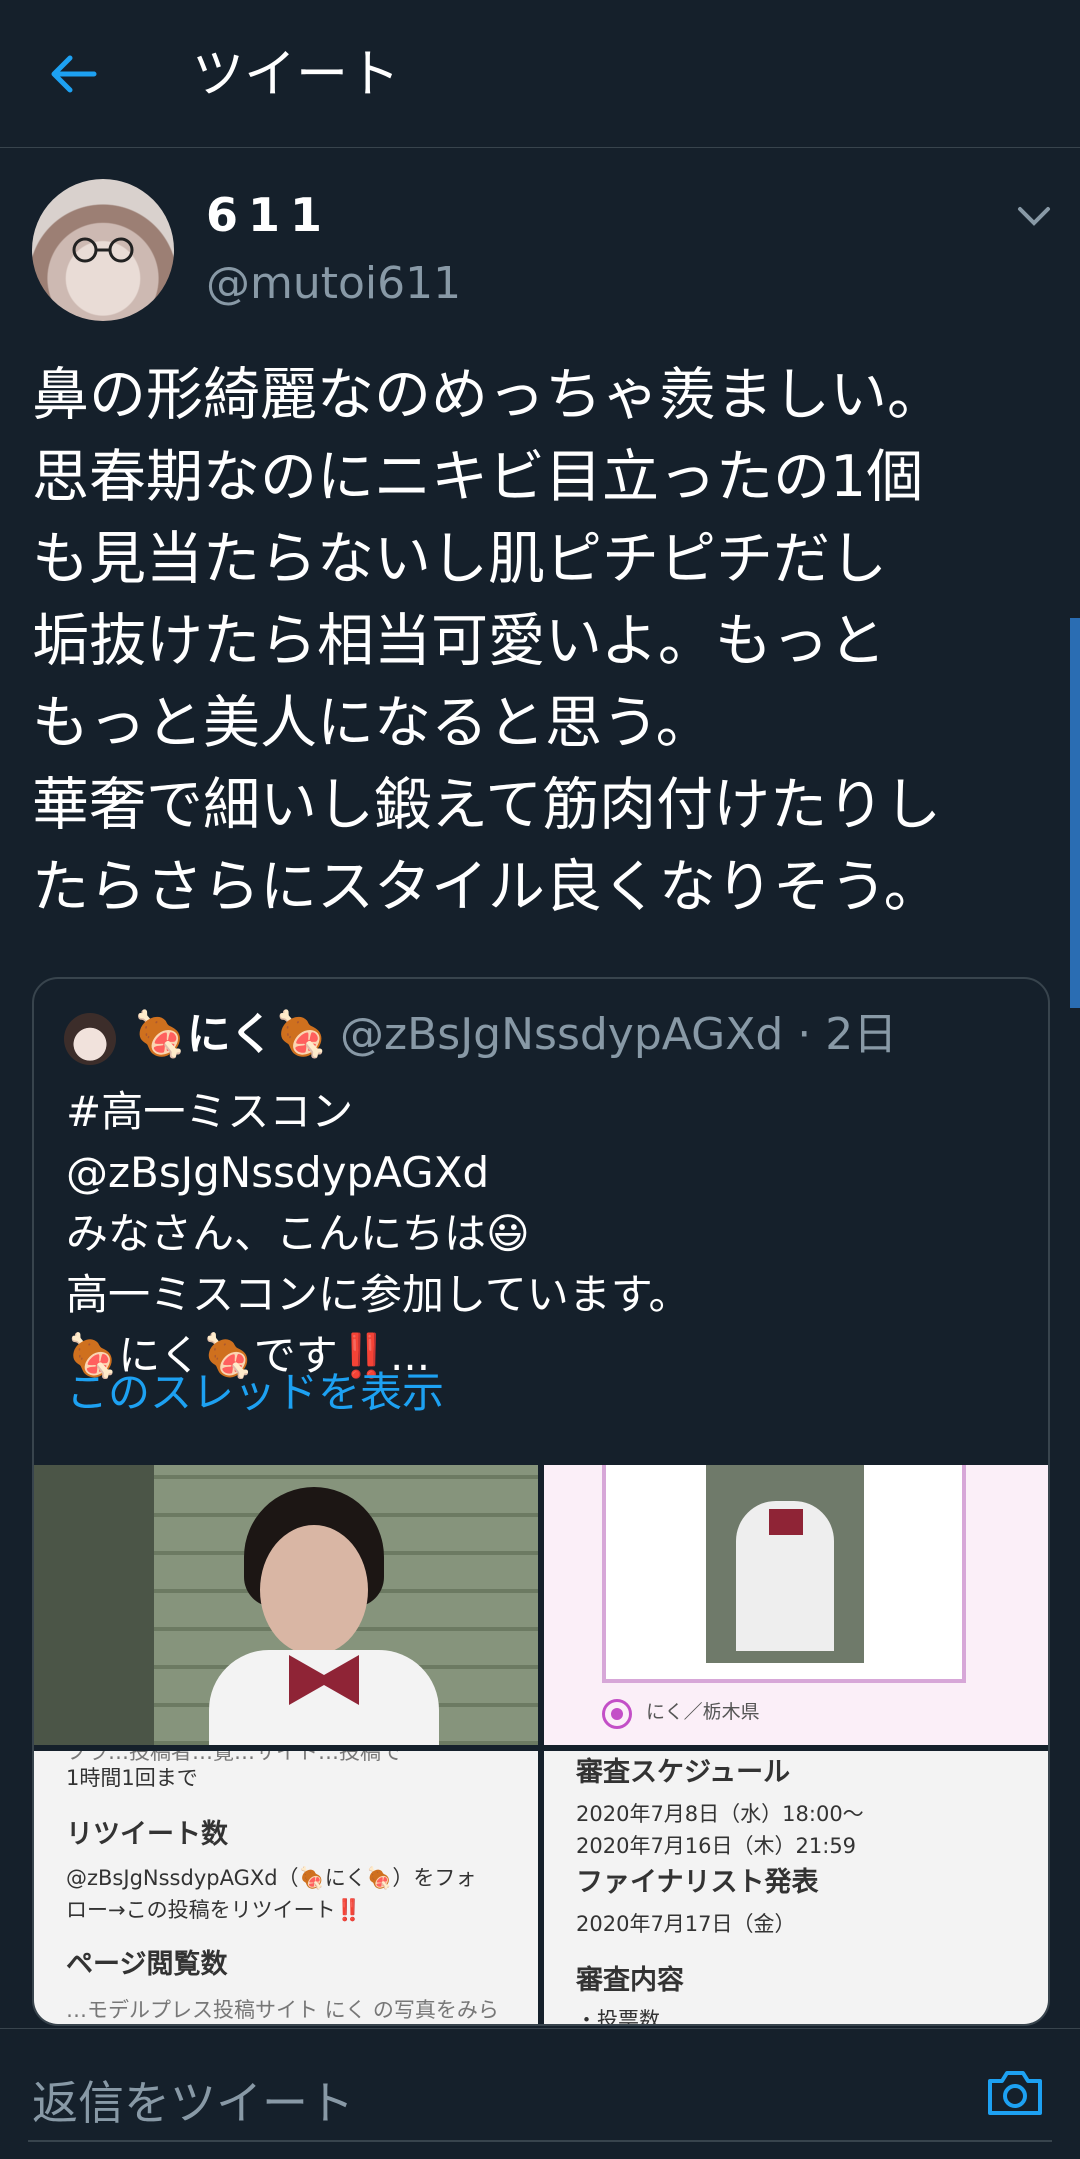 The width and height of the screenshot is (1080, 2159). Describe the element at coordinates (282, 2010) in the screenshot. I see `doc-text: …モデルプレス投稿サイト にく の写真をみら` at that location.